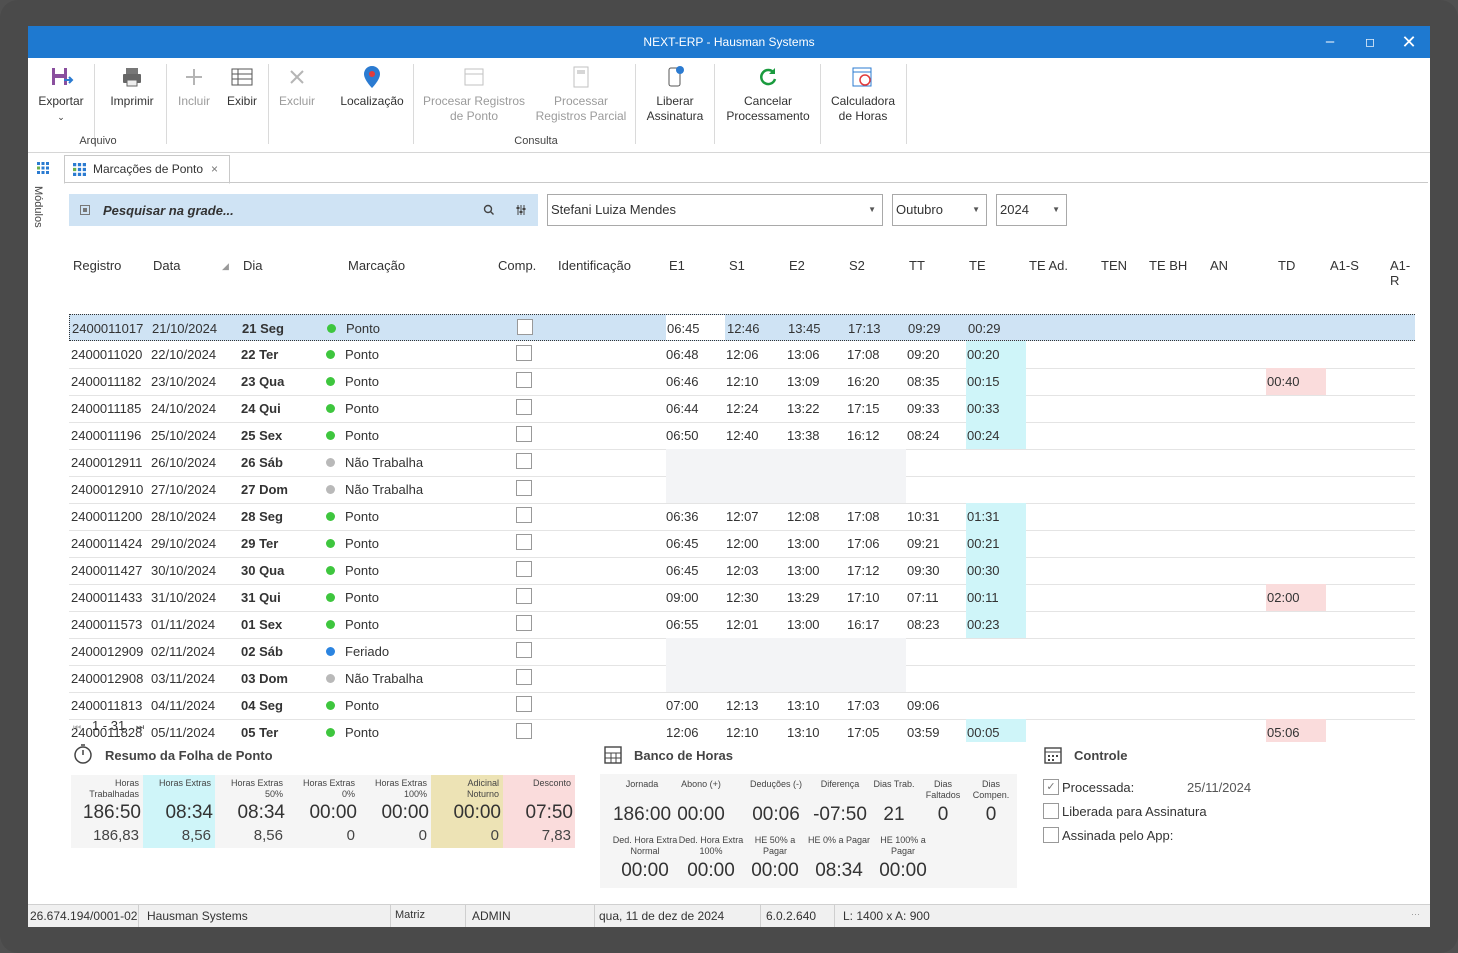 The height and width of the screenshot is (953, 1458). I want to click on column-header: E2, so click(797, 265).